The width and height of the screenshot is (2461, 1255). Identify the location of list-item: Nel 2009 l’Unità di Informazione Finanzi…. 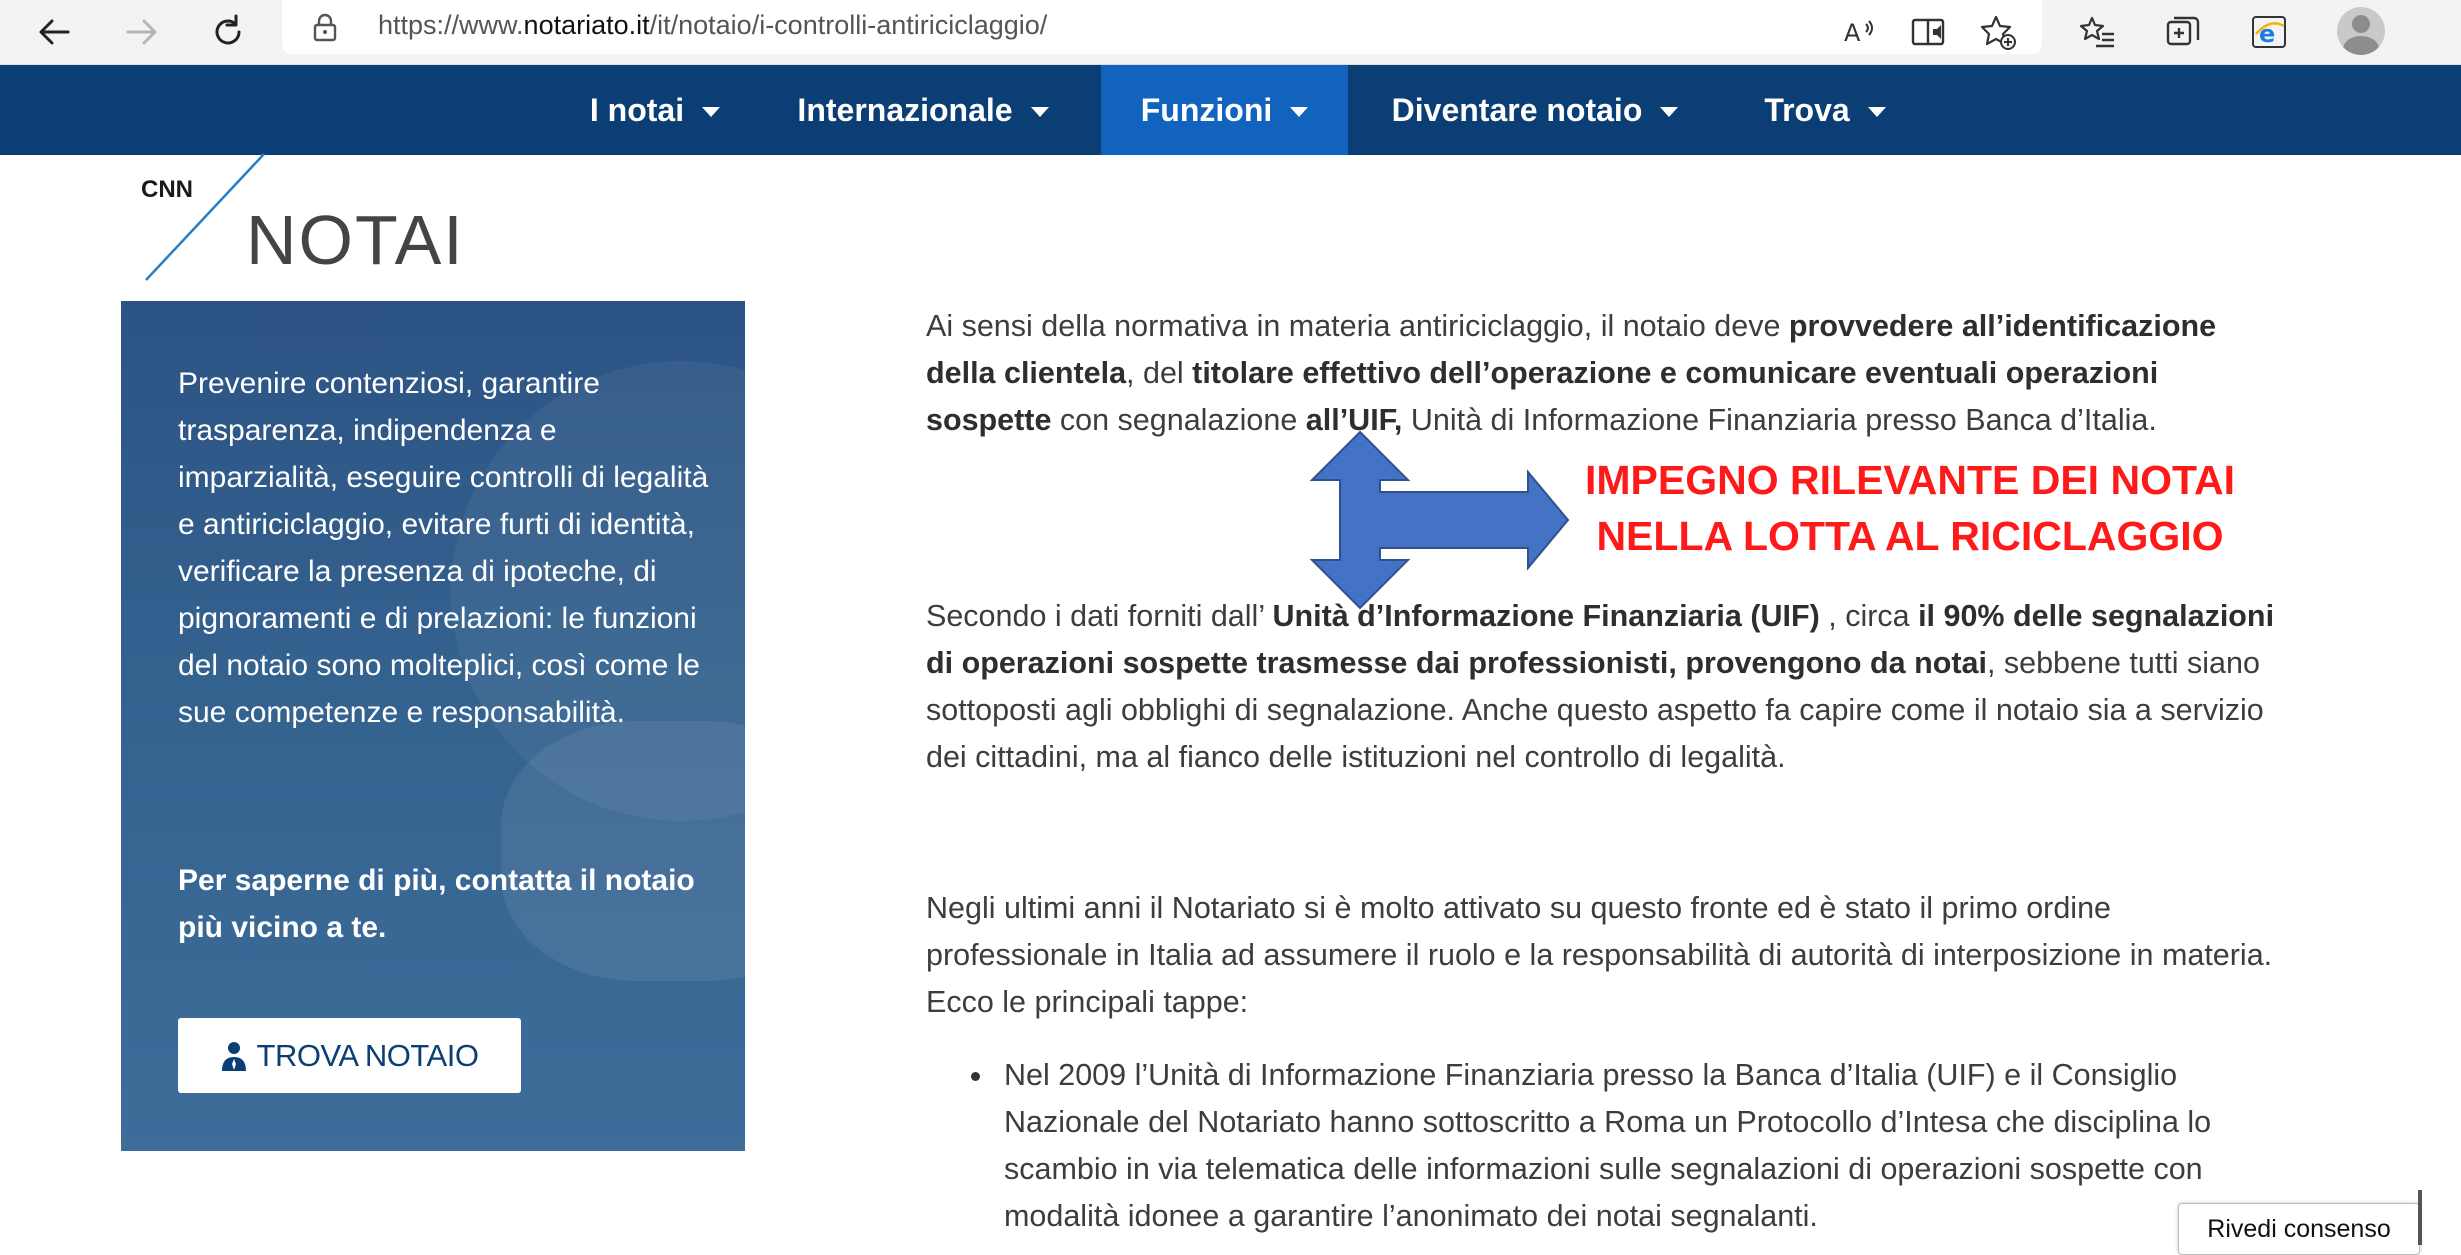
(1632, 1146).